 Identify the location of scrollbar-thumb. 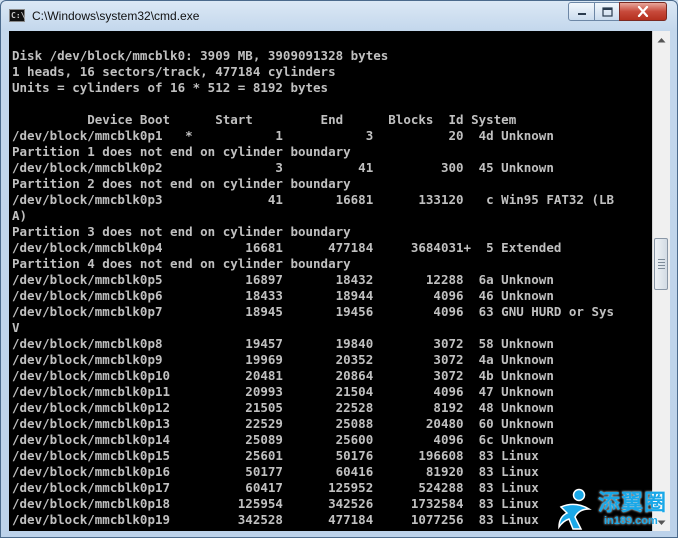
(661, 264).